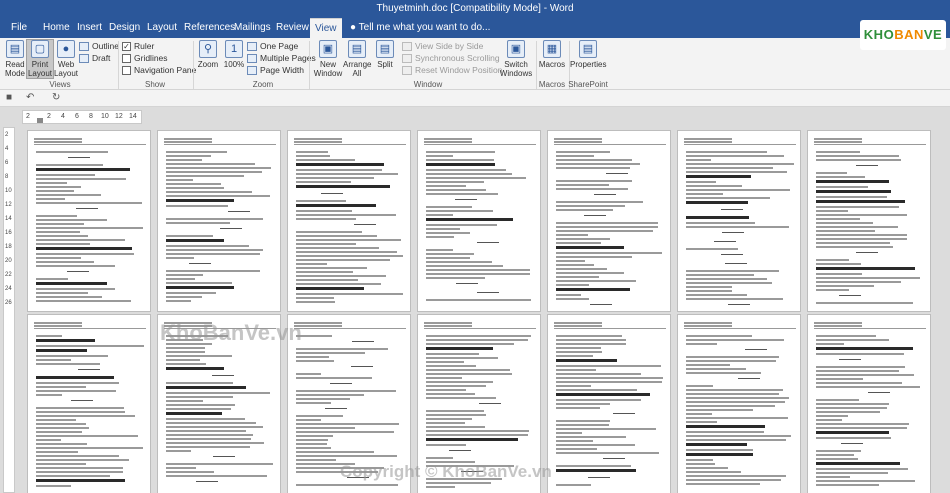  What do you see at coordinates (357, 59) in the screenshot?
I see `arrange-all-button: ▤ Arrange All` at bounding box center [357, 59].